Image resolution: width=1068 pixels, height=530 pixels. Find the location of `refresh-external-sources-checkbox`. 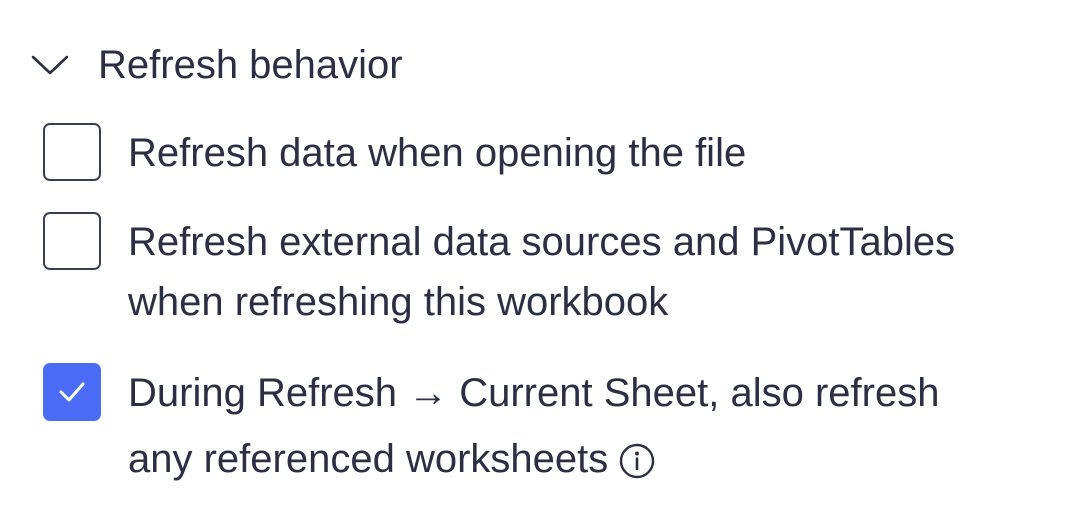

refresh-external-sources-checkbox is located at coordinates (72, 241).